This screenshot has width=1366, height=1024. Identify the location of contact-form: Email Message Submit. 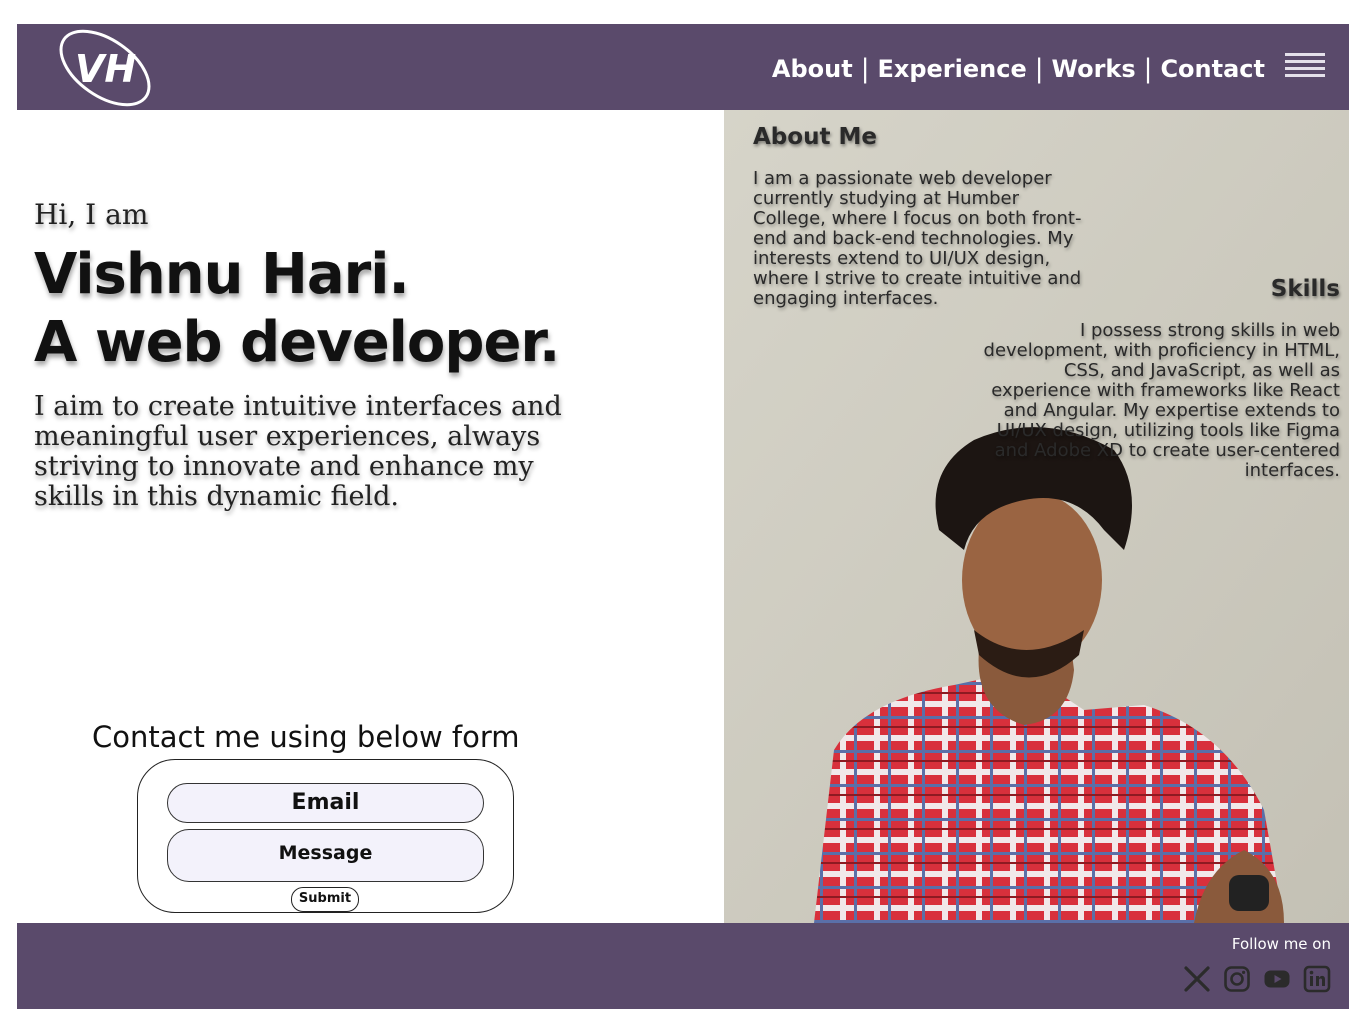
(325, 836).